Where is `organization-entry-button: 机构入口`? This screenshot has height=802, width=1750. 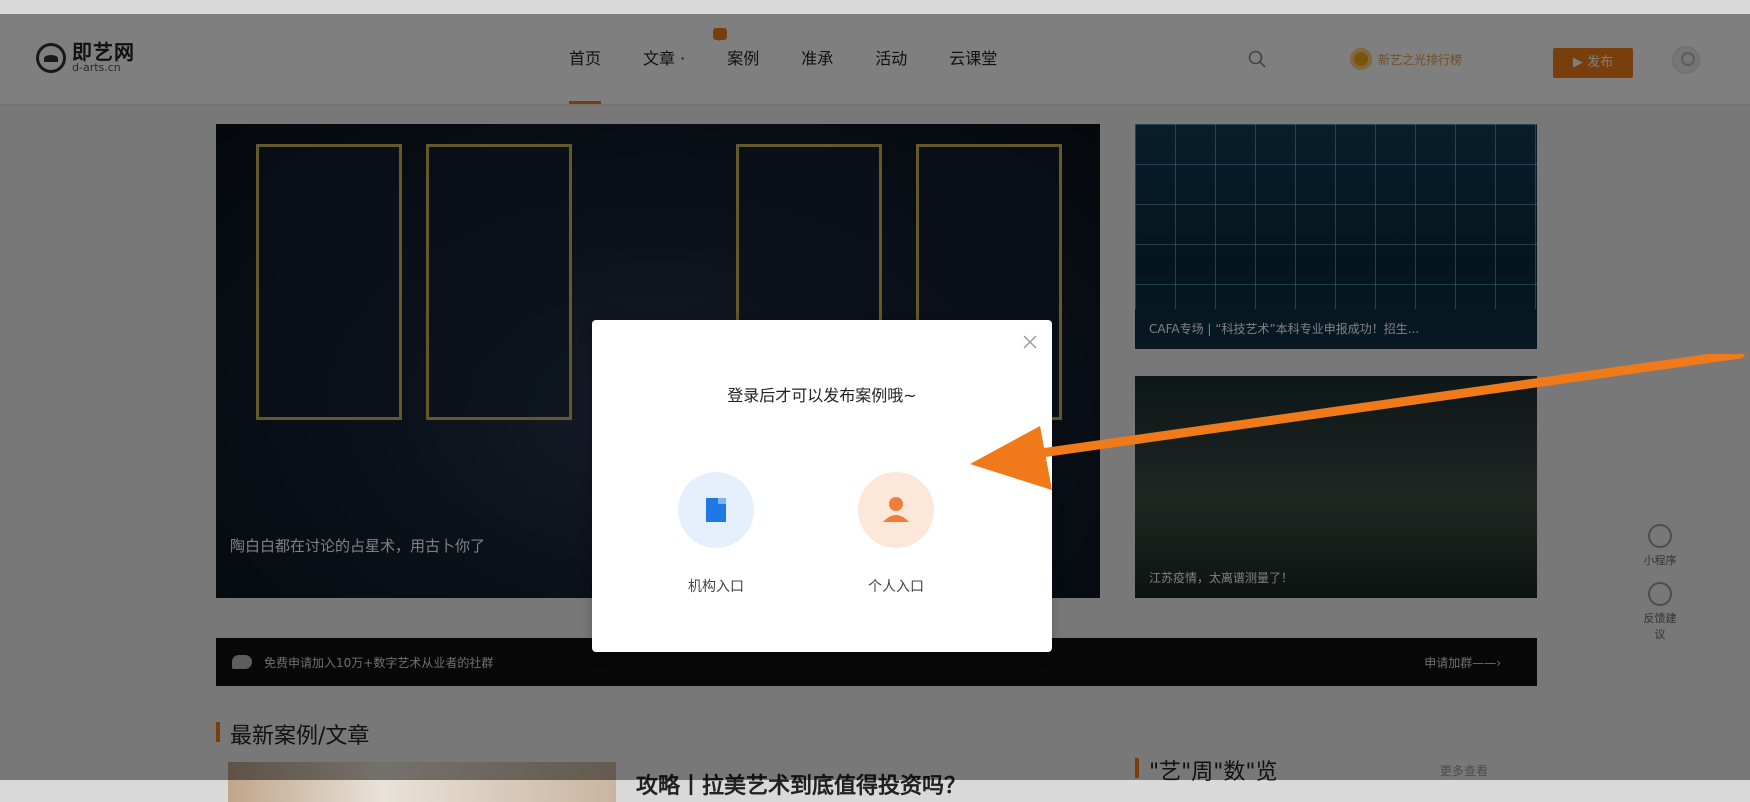
organization-entry-button: 机构入口 is located at coordinates (716, 534).